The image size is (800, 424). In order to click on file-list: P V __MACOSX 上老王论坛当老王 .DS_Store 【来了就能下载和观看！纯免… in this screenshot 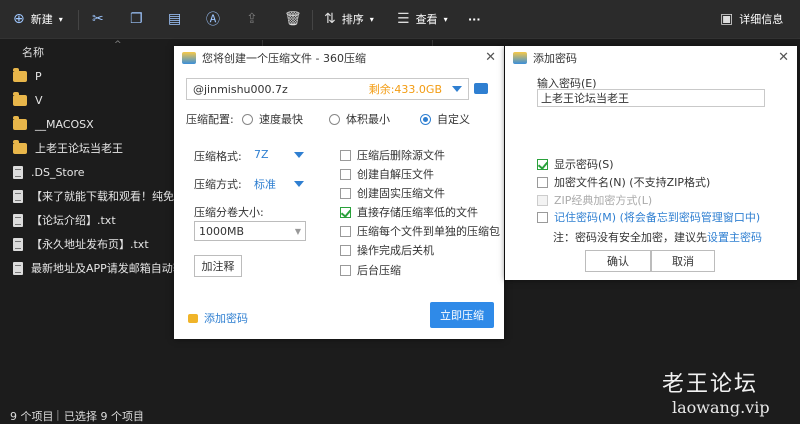, I will do `click(90, 172)`.